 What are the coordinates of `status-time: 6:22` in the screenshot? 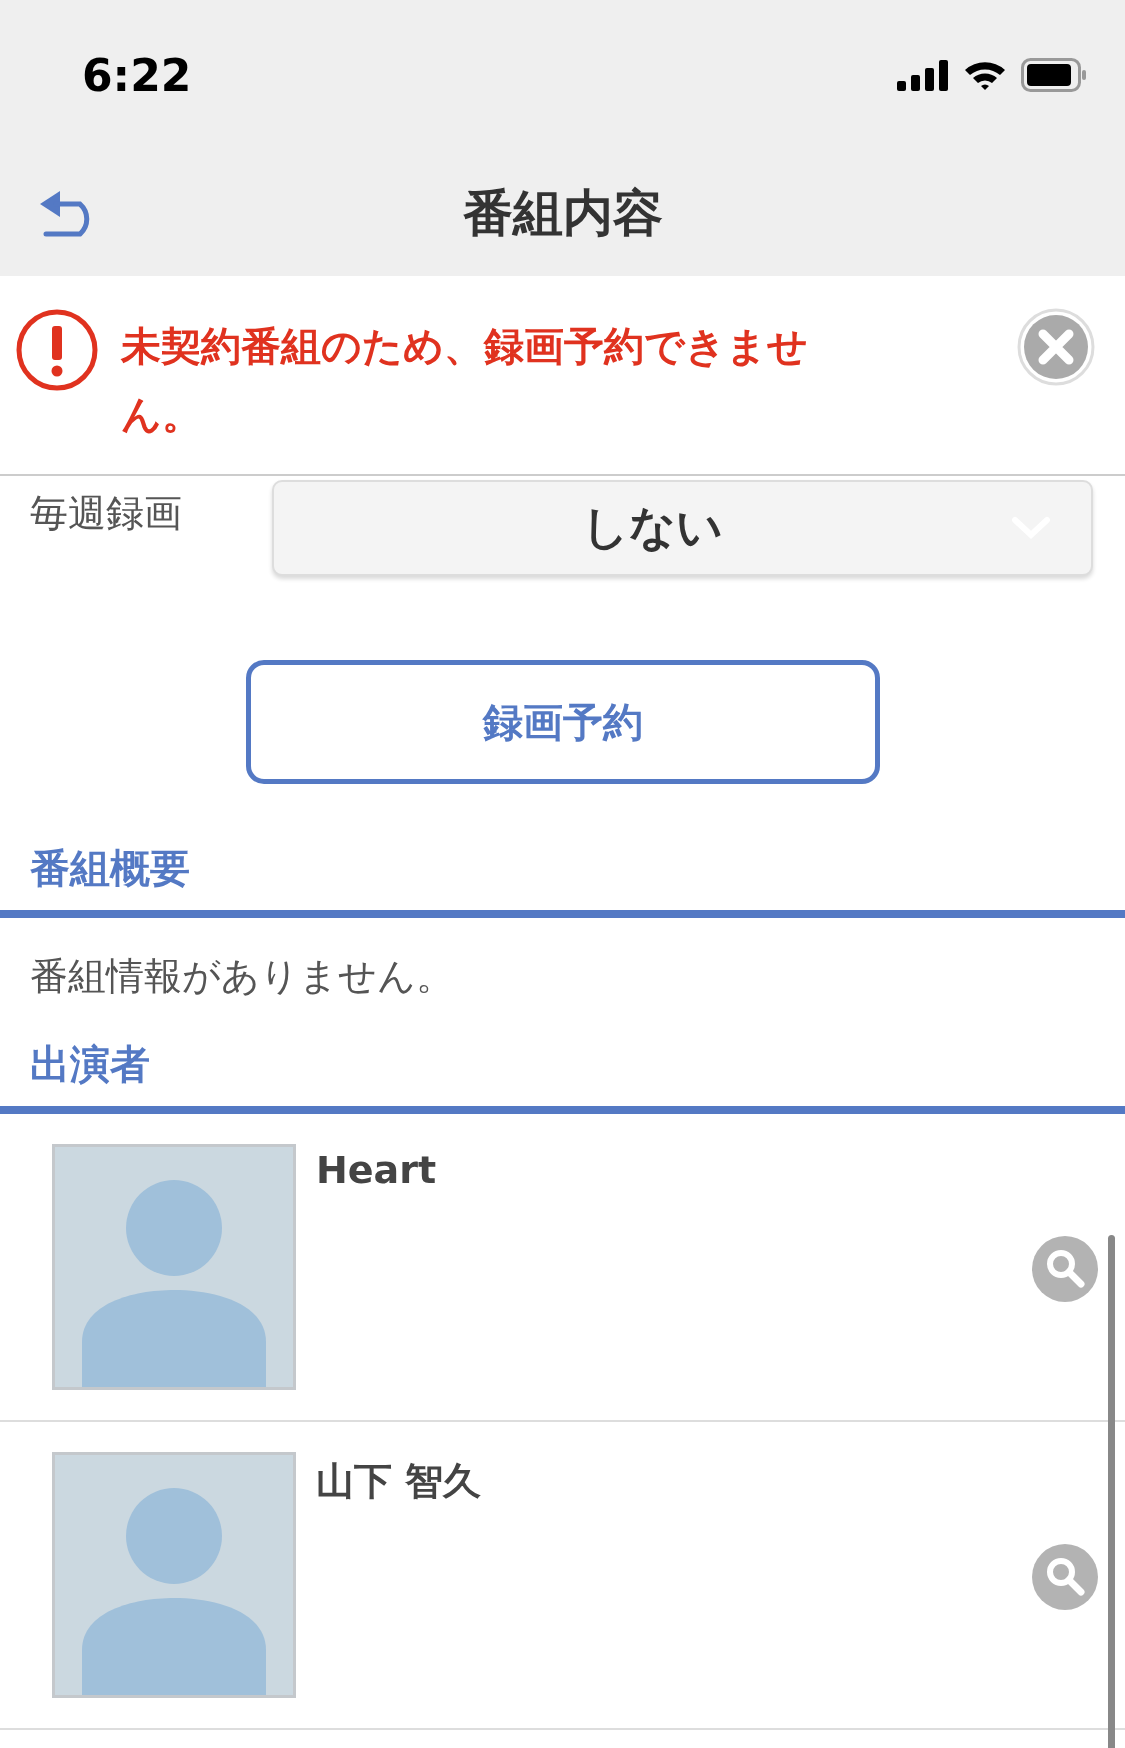 It's located at (137, 75).